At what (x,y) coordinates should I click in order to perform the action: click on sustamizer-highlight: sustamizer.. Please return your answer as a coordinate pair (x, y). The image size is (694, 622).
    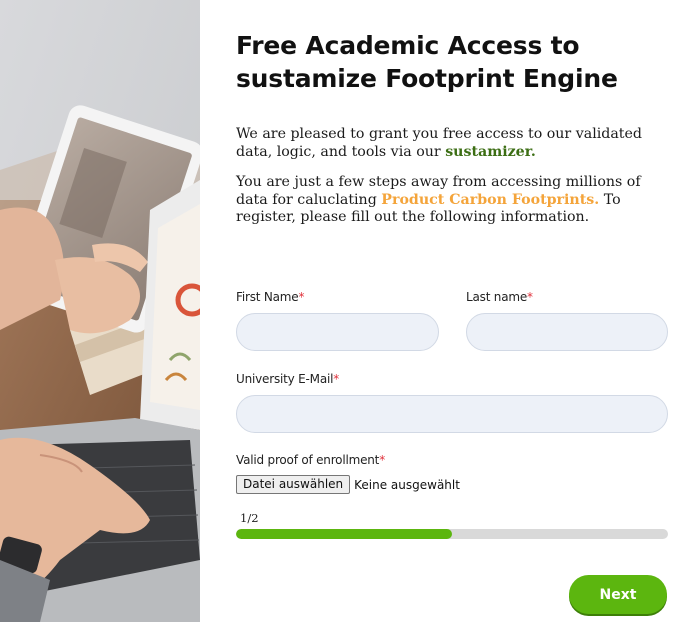
    Looking at the image, I should click on (490, 151).